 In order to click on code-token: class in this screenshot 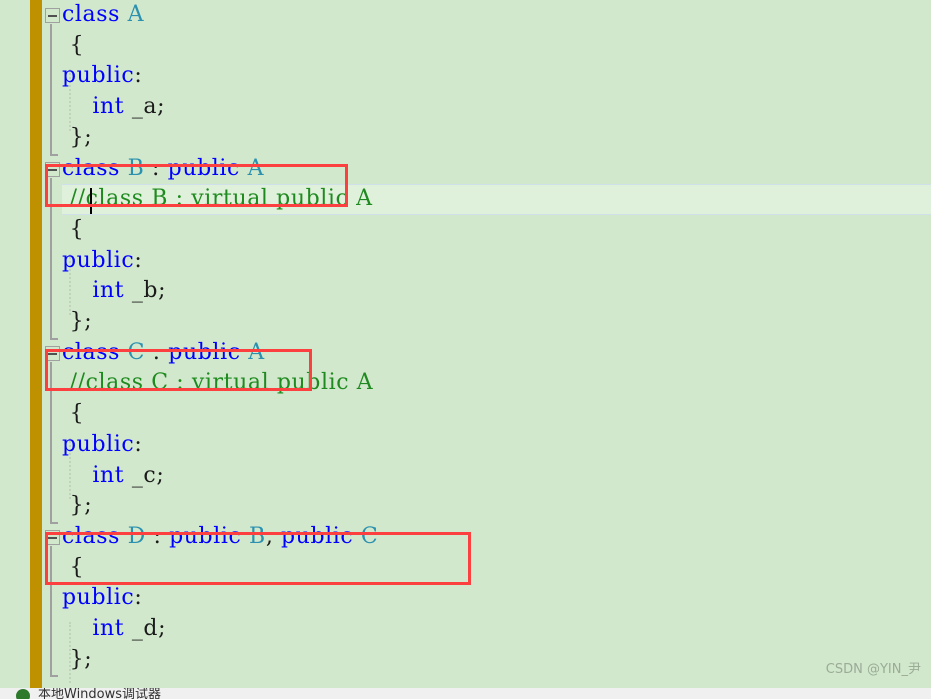, I will do `click(95, 14)`.